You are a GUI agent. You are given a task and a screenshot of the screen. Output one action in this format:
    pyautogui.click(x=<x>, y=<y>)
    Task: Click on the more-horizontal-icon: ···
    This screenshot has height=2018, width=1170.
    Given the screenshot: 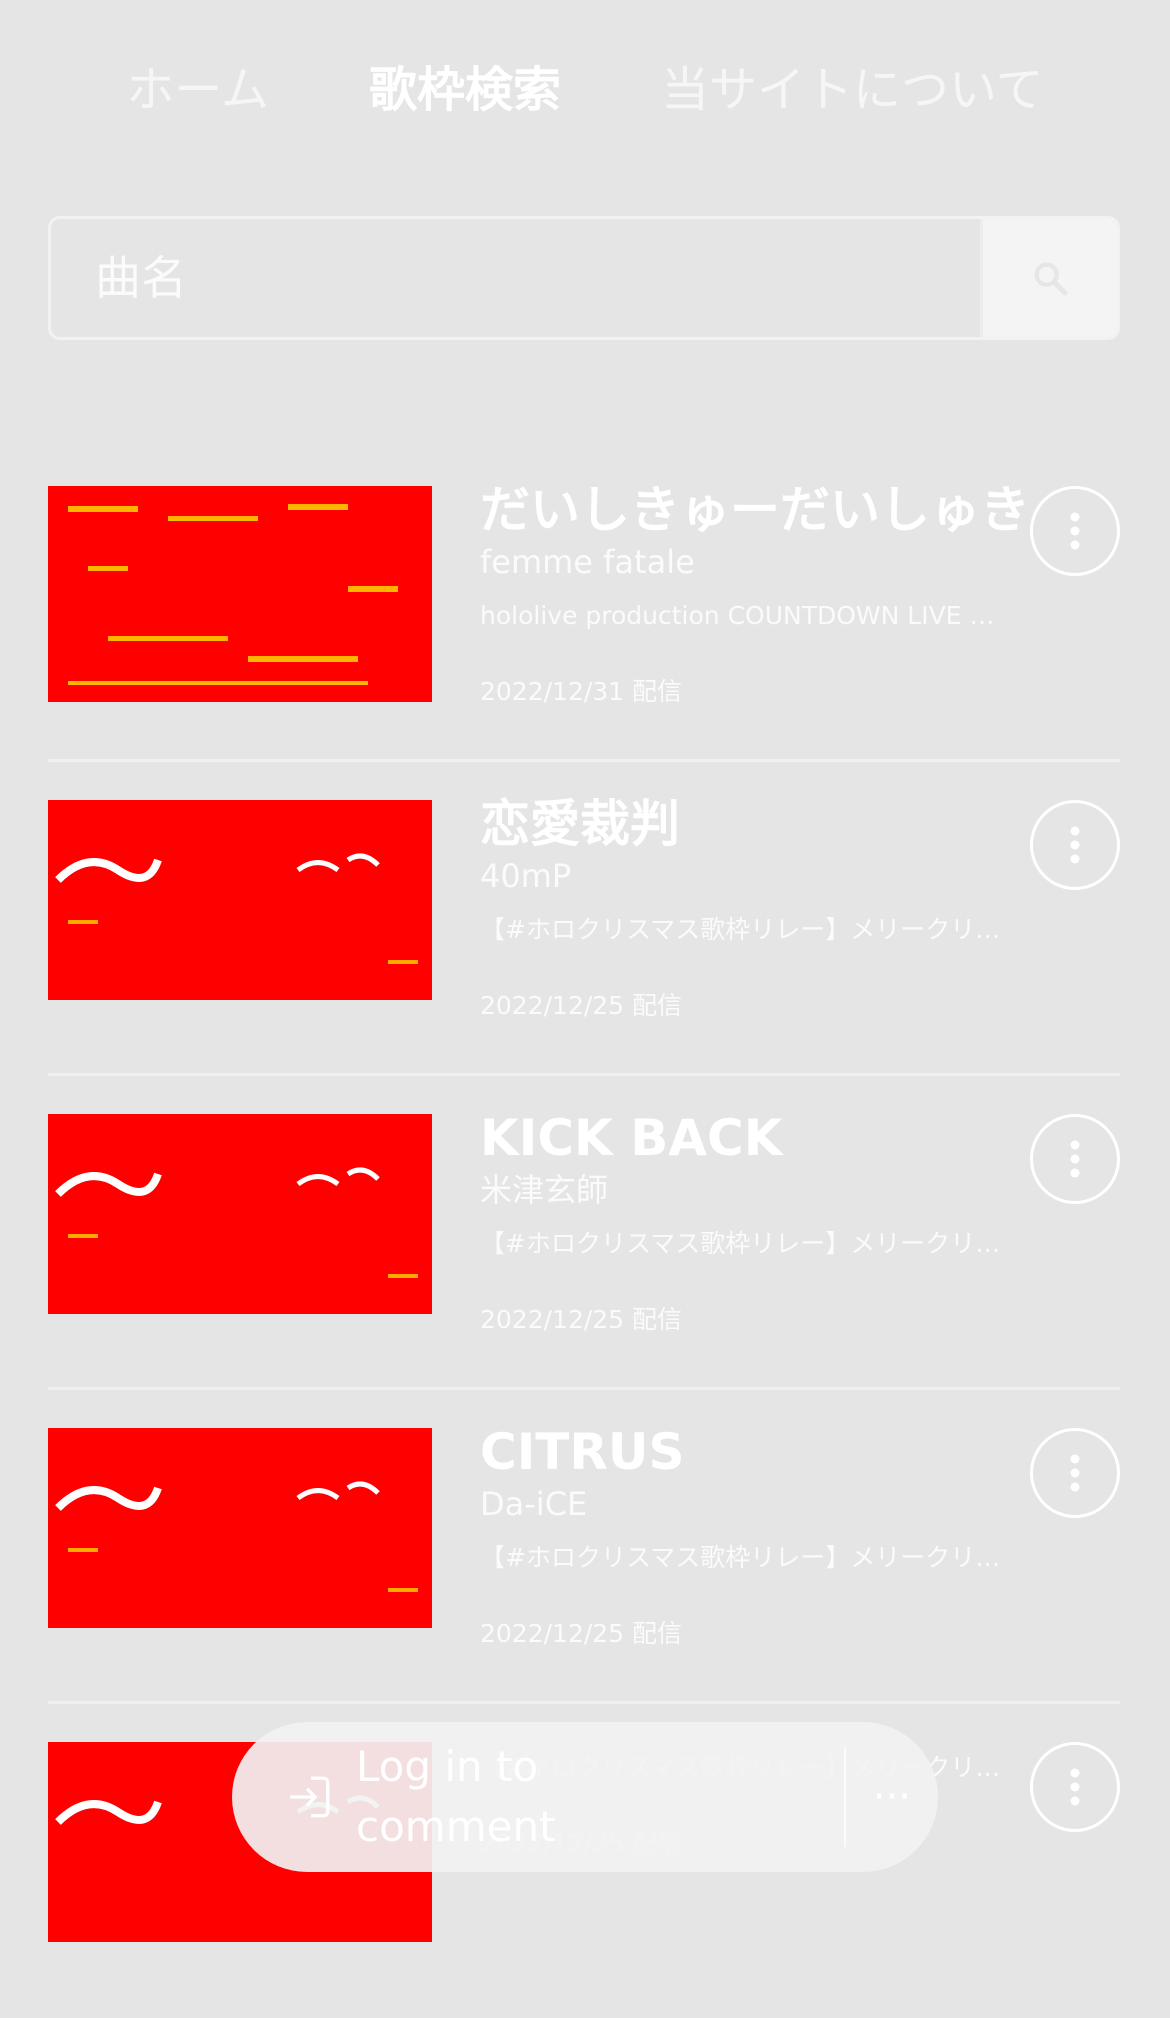 What is the action you would take?
    pyautogui.click(x=892, y=1797)
    